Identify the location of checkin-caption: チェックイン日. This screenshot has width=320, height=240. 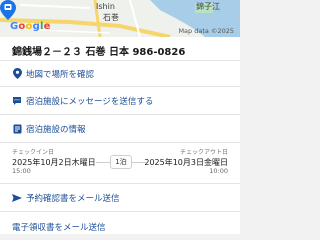
(33, 152).